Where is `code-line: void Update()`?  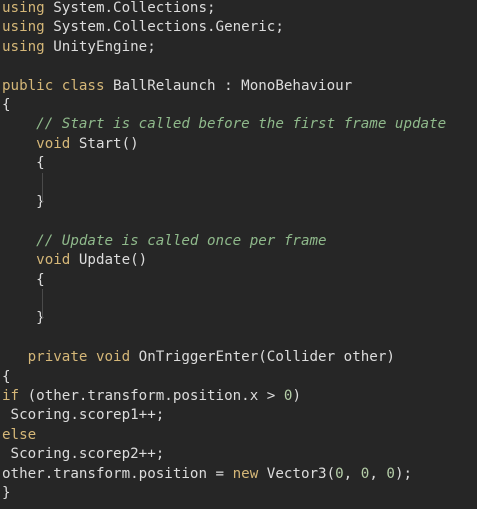 code-line: void Update() is located at coordinates (74, 260).